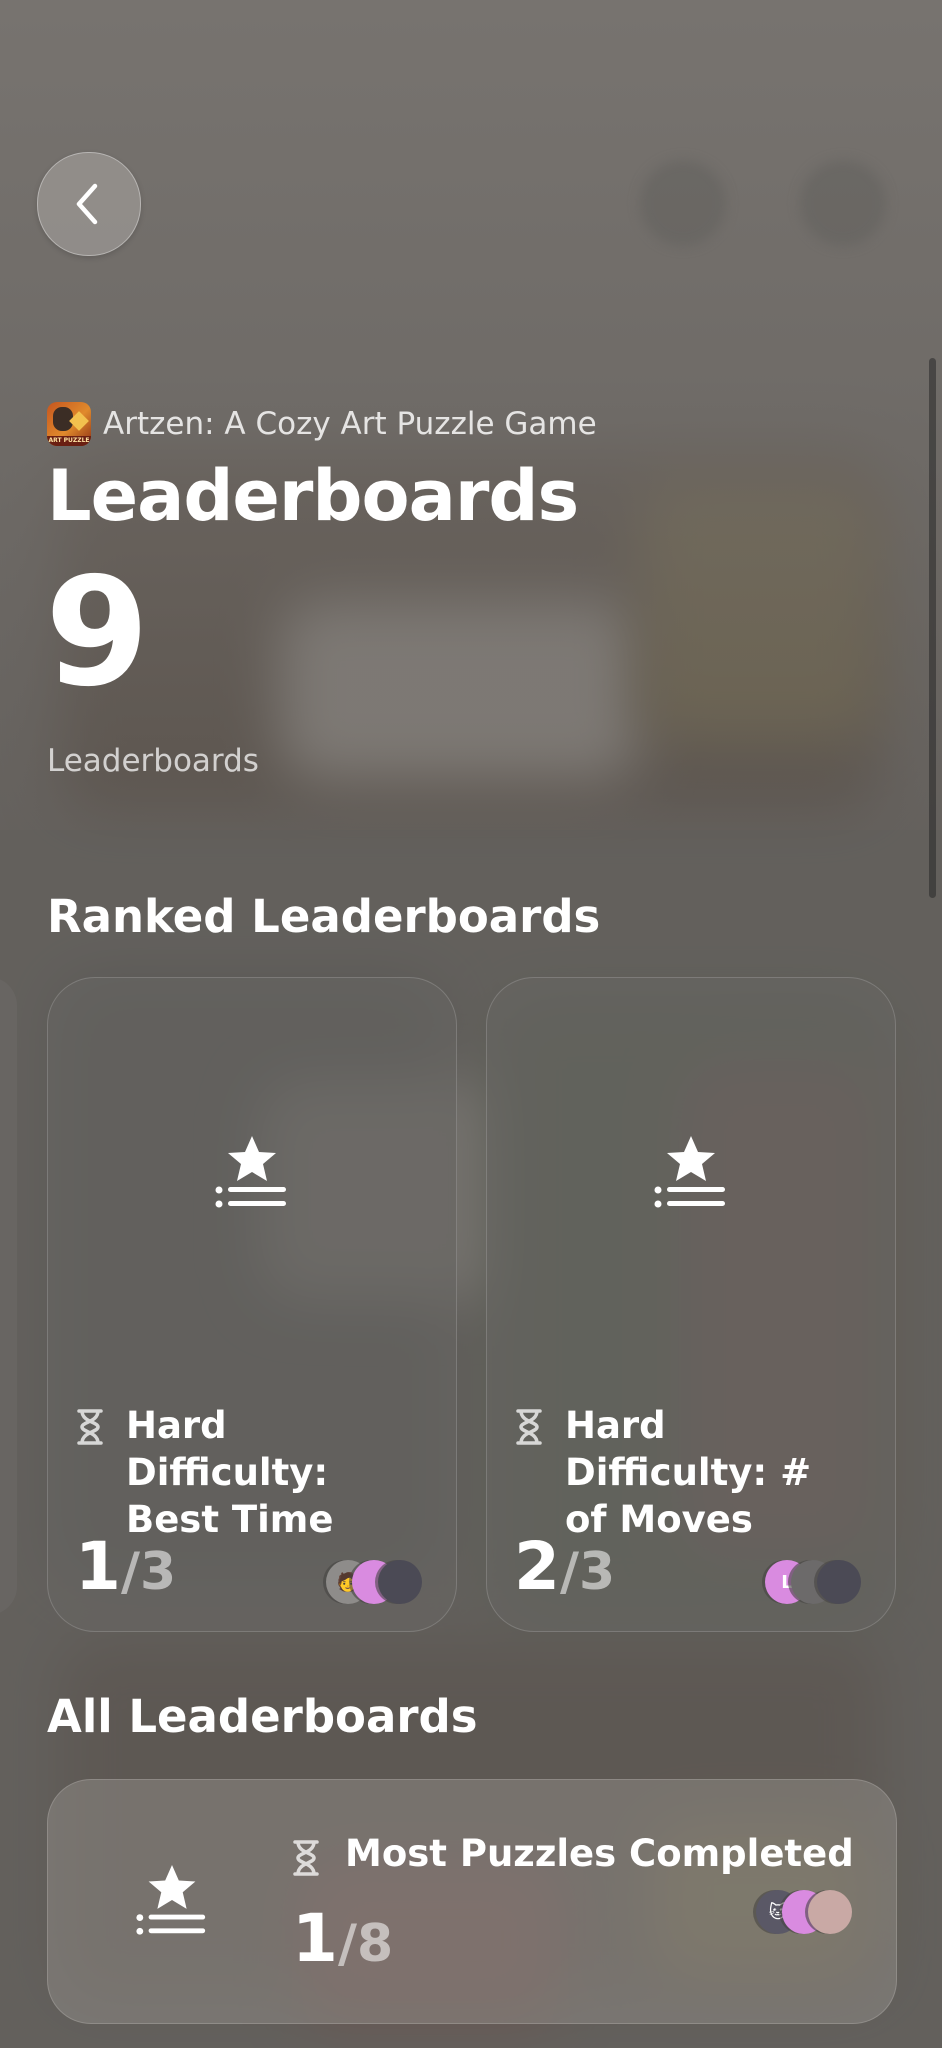  I want to click on leaderboard-count: 9, so click(97, 633).